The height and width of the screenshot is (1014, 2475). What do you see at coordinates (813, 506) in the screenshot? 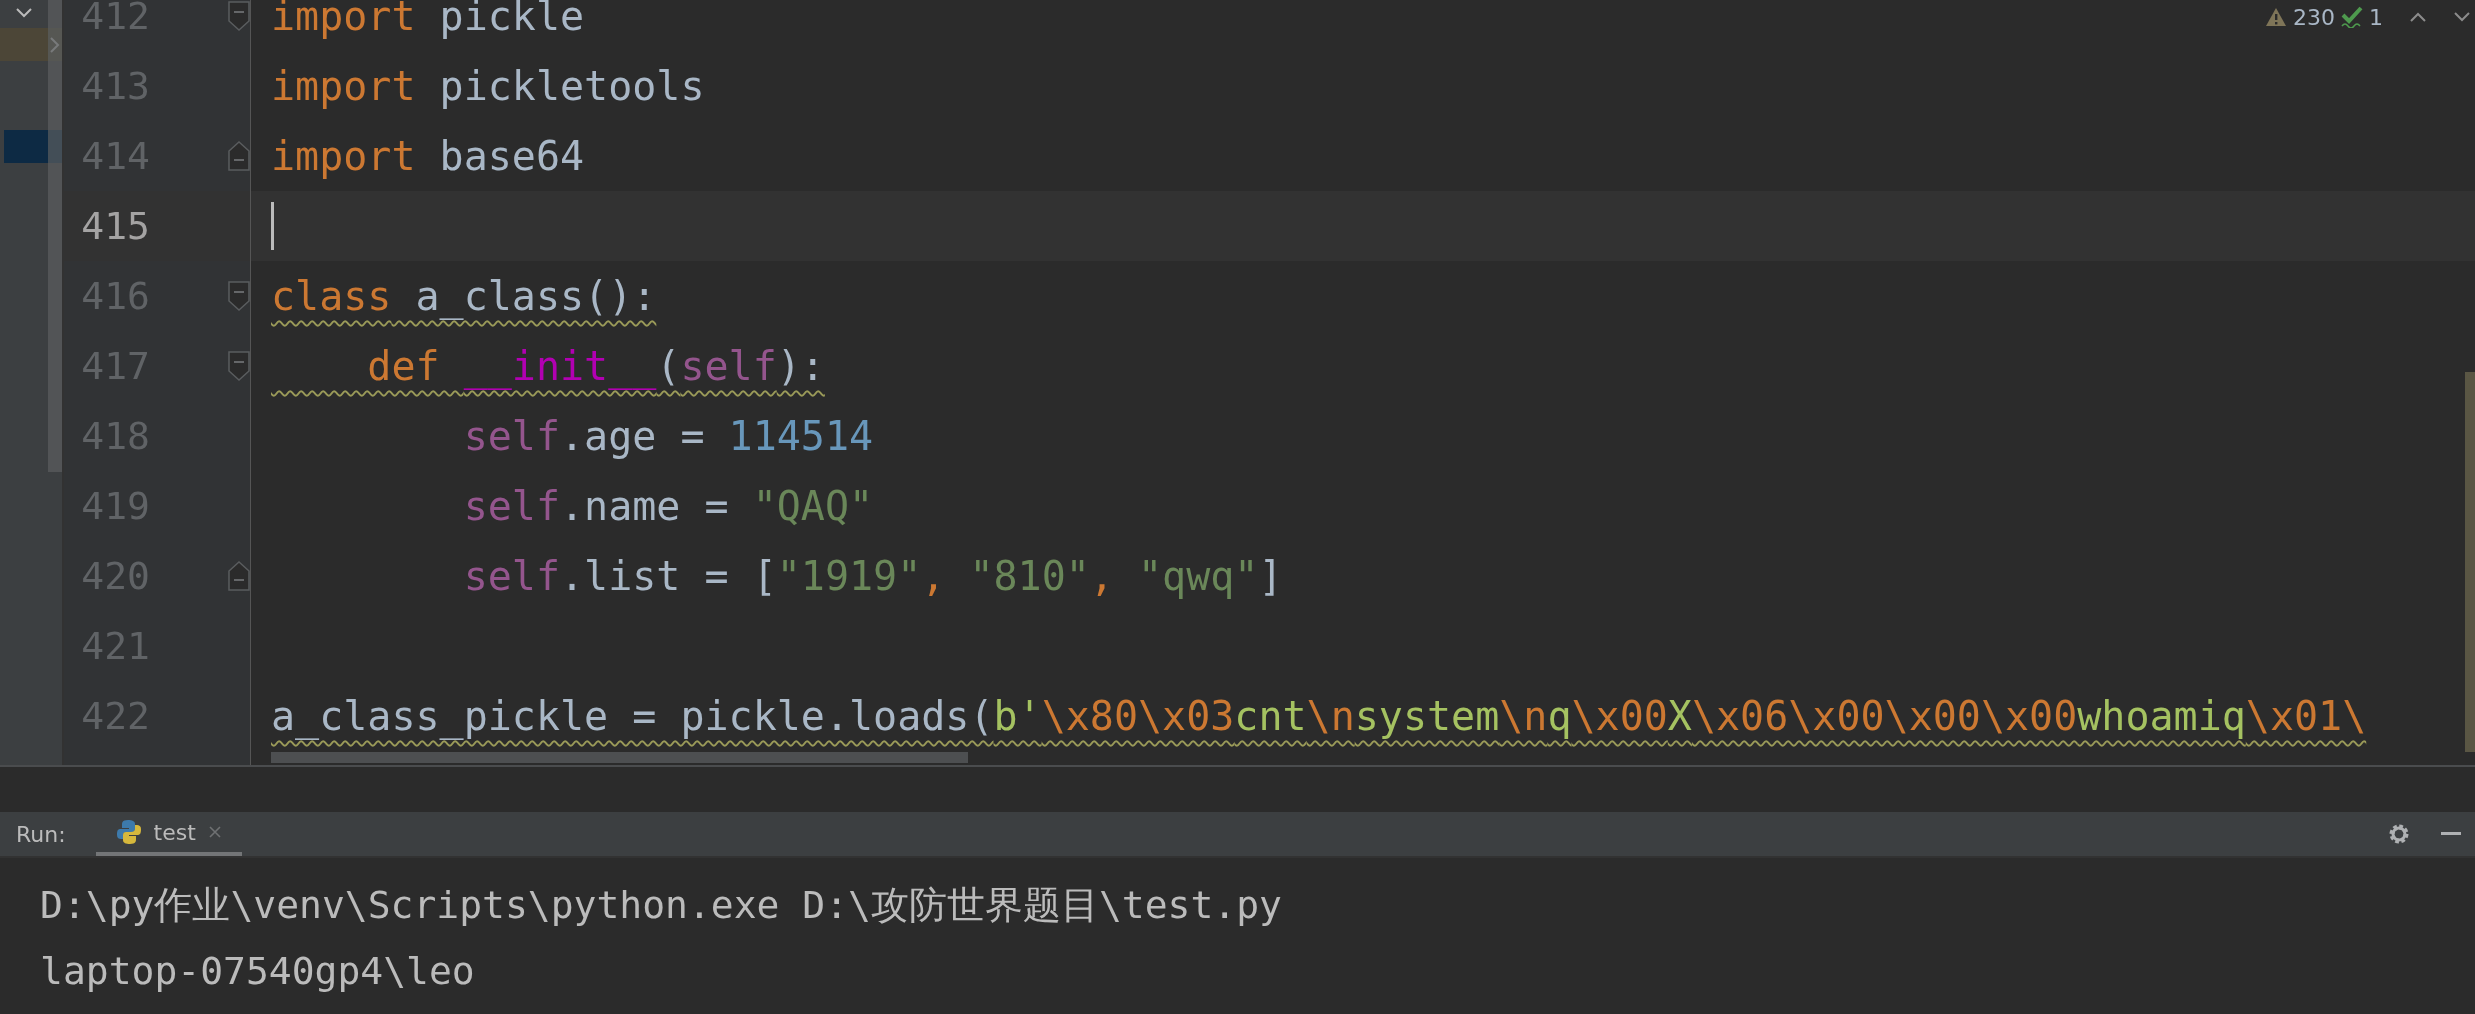
I see `string-literal: "QAQ"` at bounding box center [813, 506].